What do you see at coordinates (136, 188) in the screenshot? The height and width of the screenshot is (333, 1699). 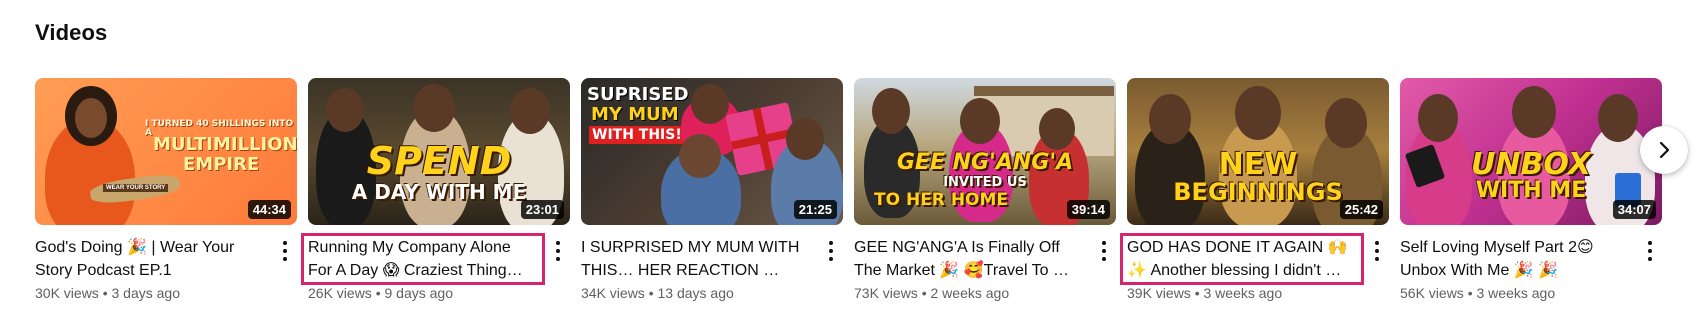 I see `thumbnail-badge: WEAR YOUR STORY` at bounding box center [136, 188].